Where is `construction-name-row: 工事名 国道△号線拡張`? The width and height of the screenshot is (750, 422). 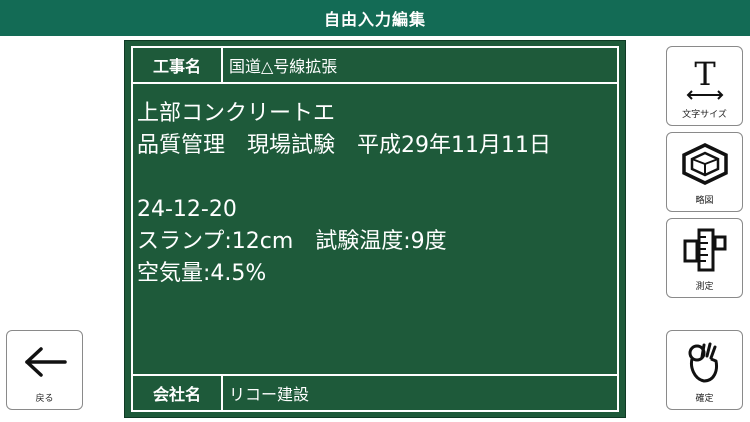 construction-name-row: 工事名 国道△号線拡張 is located at coordinates (375, 66).